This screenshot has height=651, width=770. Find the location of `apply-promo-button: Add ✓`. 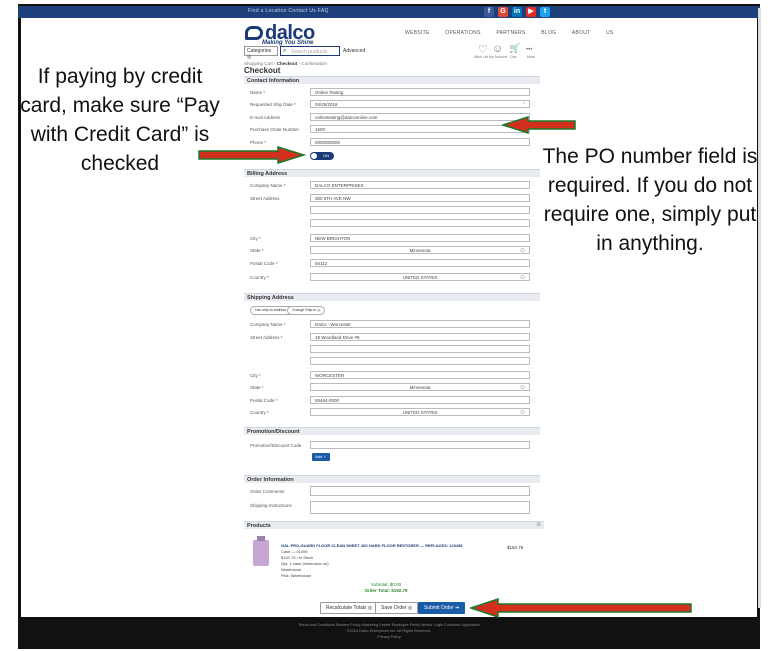

apply-promo-button: Add ✓ is located at coordinates (321, 457).